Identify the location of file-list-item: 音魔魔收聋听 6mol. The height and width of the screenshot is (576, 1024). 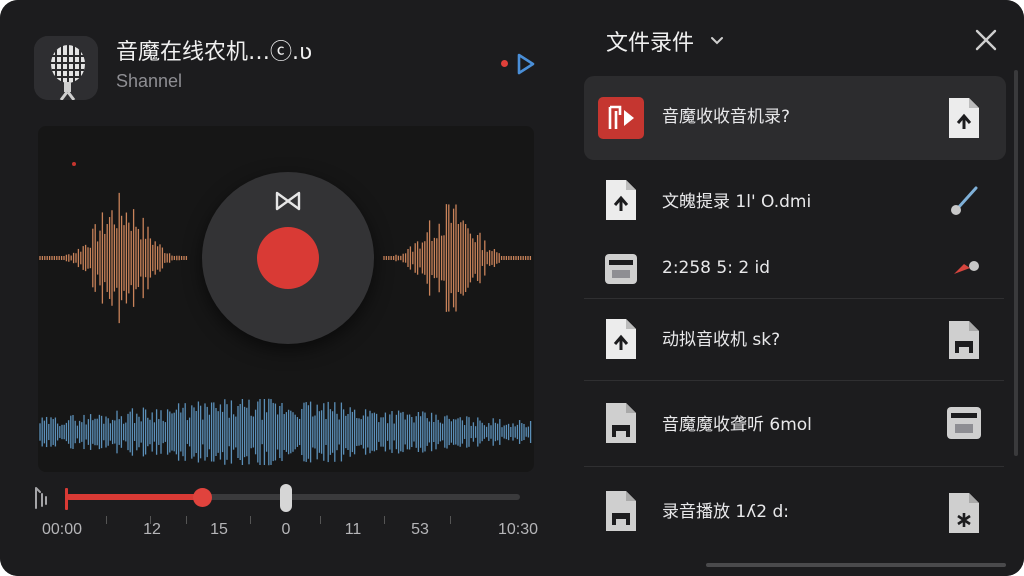
(795, 423).